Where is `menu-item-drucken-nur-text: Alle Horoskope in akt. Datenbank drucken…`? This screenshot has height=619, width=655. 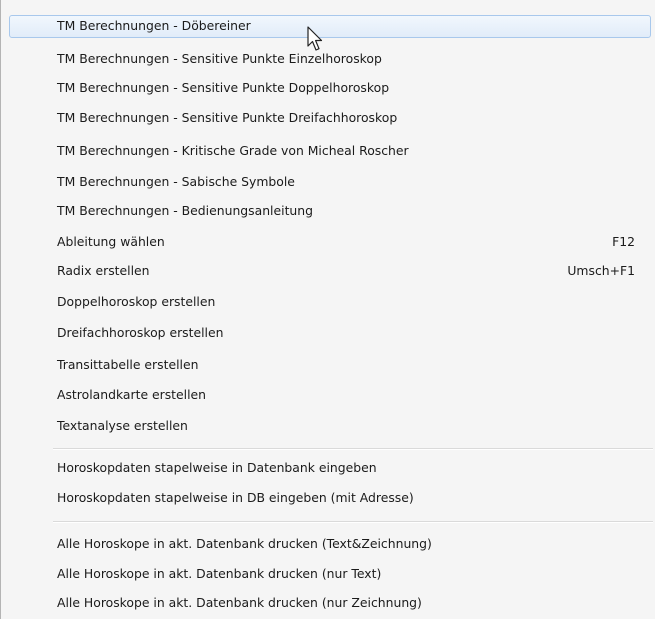
menu-item-drucken-nur-text: Alle Horoskope in akt. Datenbank drucken… is located at coordinates (330, 574).